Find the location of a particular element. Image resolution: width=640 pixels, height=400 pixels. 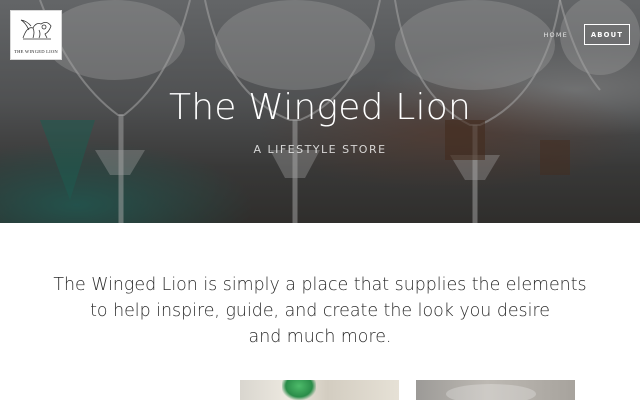

nav-home-link: HOME is located at coordinates (555, 35).